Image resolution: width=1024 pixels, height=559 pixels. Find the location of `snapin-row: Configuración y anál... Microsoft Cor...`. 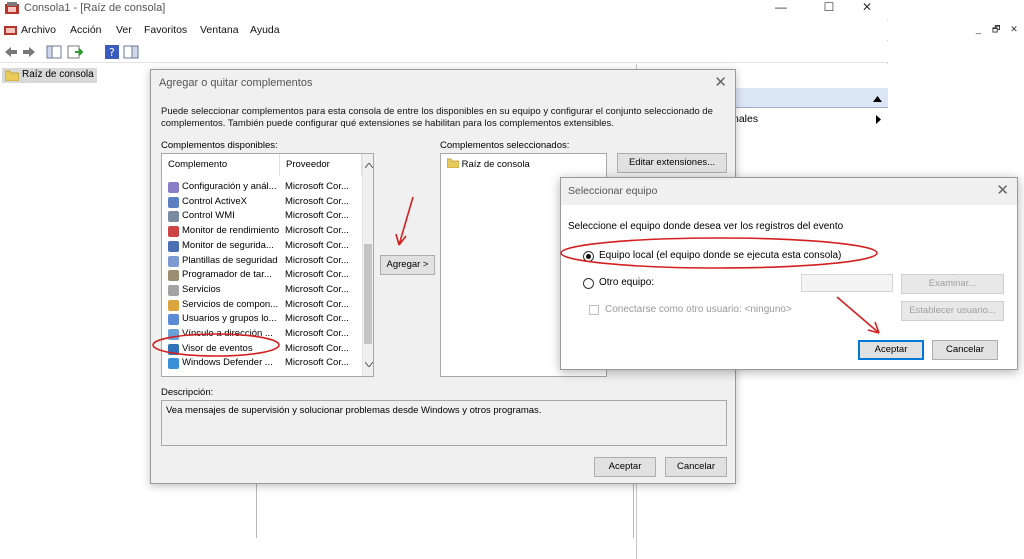

snapin-row: Configuración y anál... Microsoft Cor... is located at coordinates (262, 187).